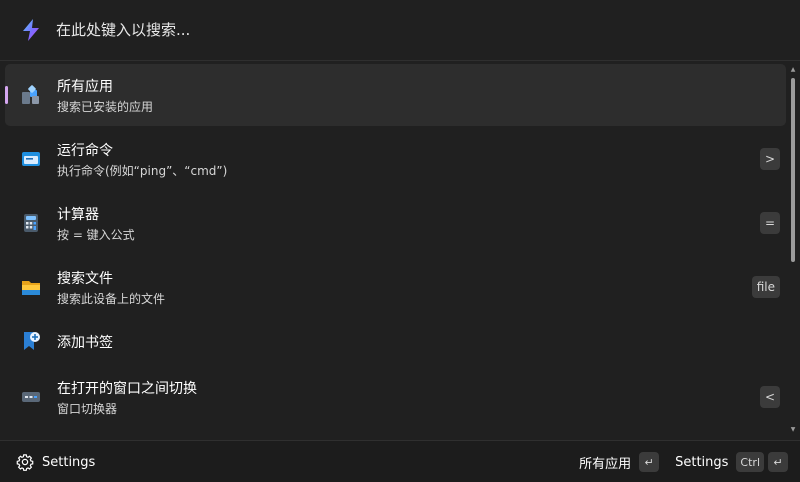  Describe the element at coordinates (31, 159) in the screenshot. I see `run-command-icon` at that location.